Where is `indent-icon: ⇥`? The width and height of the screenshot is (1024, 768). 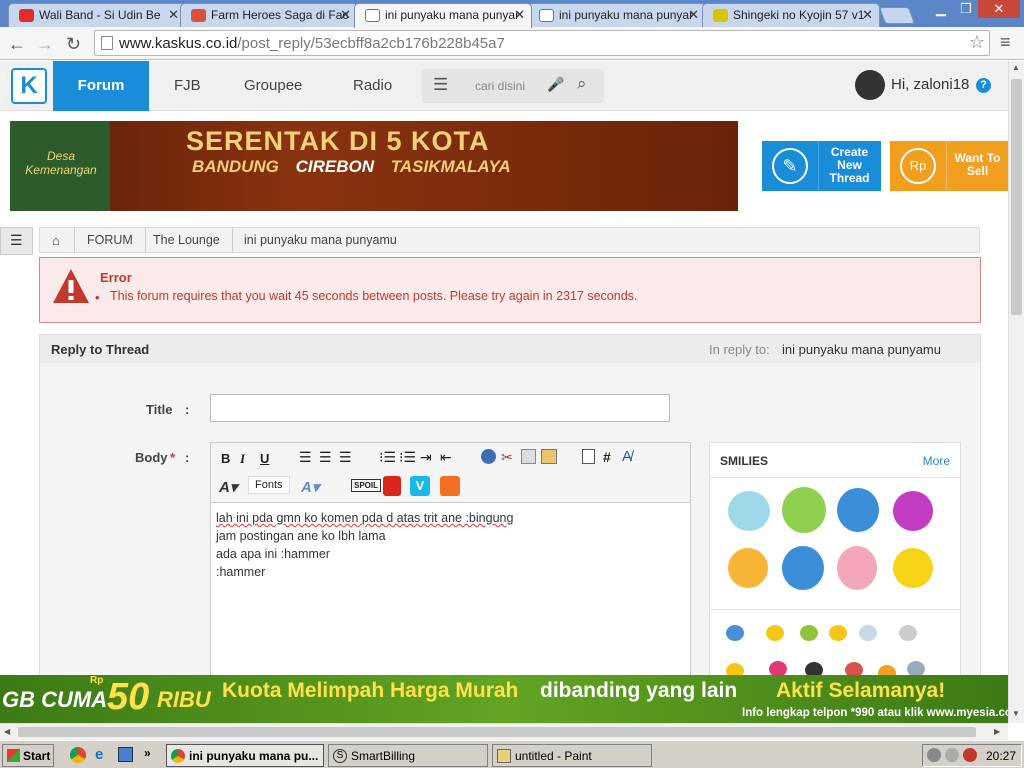 indent-icon: ⇥ is located at coordinates (426, 457).